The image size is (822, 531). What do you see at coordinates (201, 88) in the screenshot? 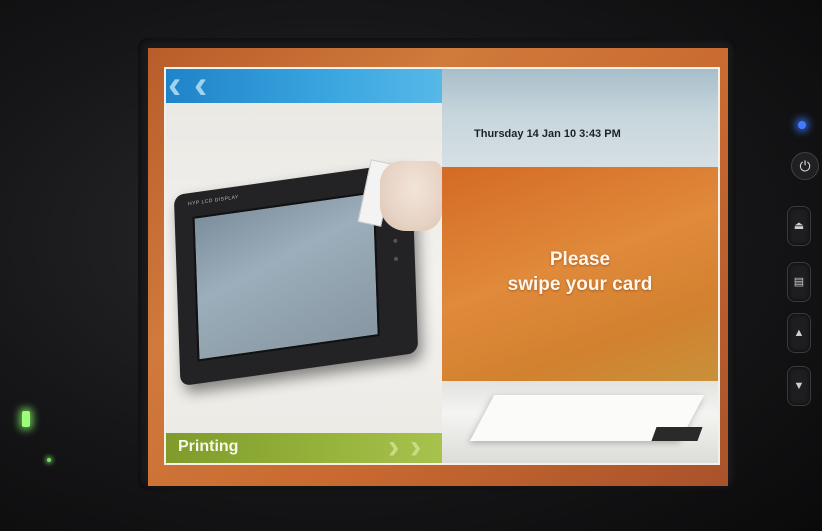
I see `chevron-left-icon: ‹` at bounding box center [201, 88].